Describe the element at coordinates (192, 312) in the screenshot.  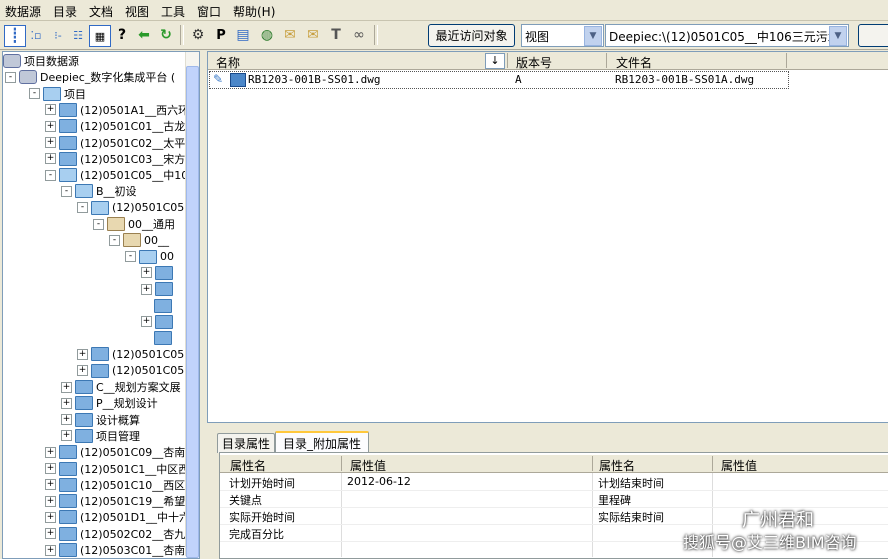
I see `tree-scrollbar-thumb` at that location.